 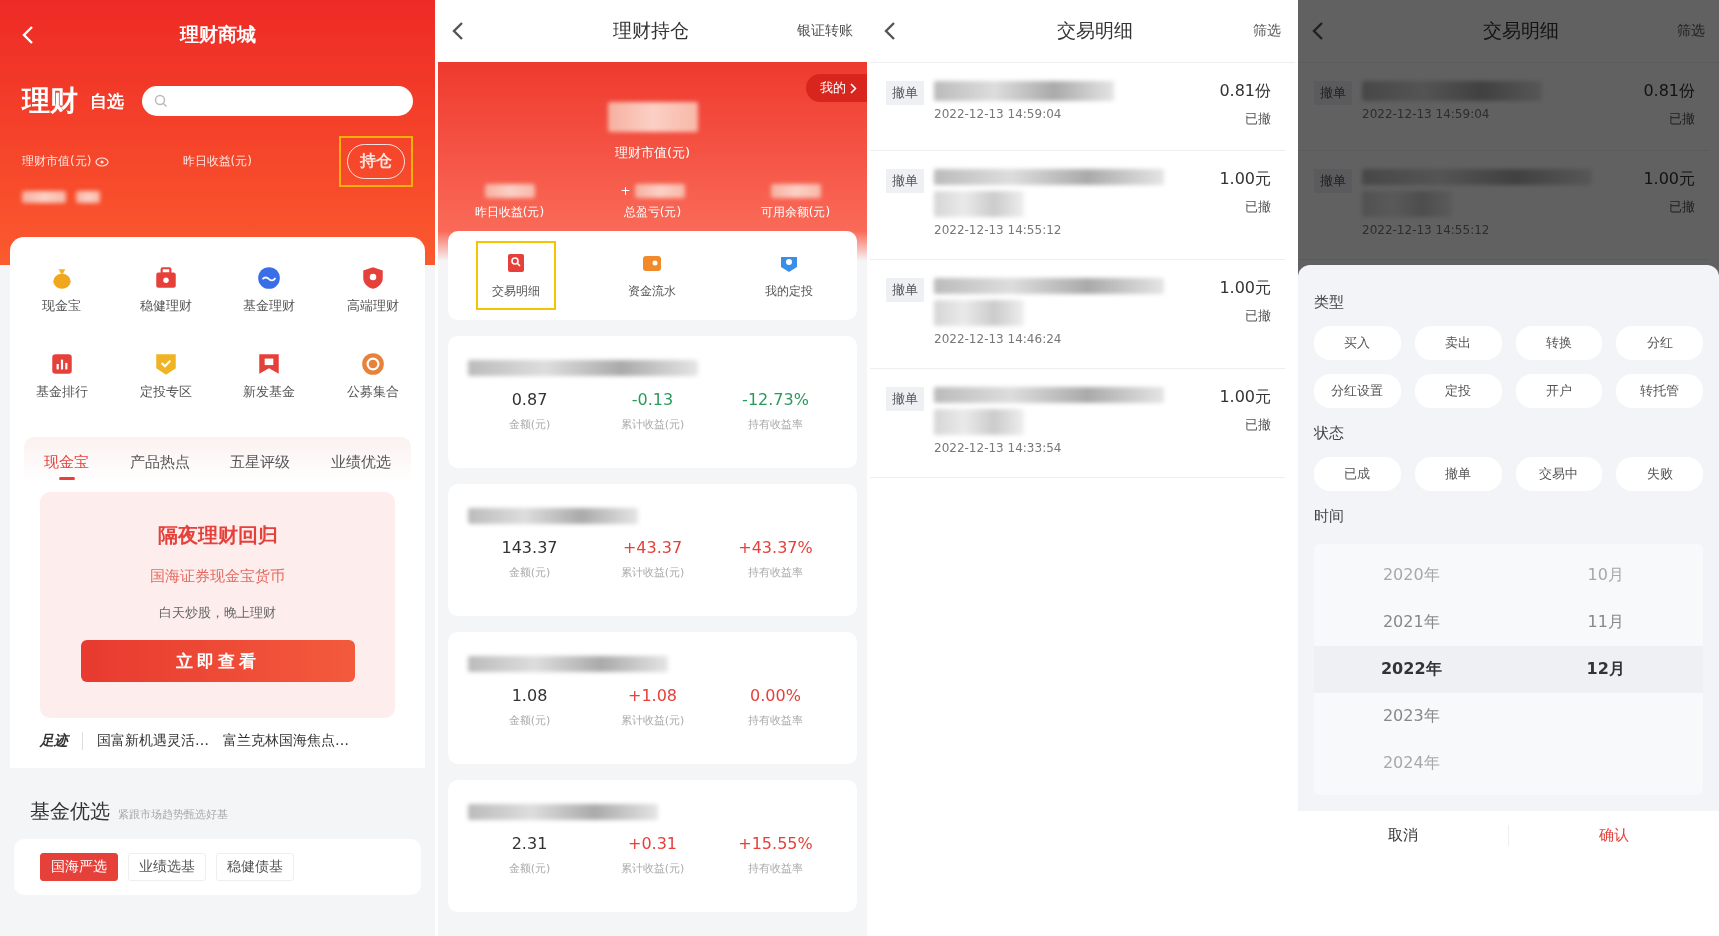 I want to click on watchlist-tab: 自选, so click(x=107, y=101).